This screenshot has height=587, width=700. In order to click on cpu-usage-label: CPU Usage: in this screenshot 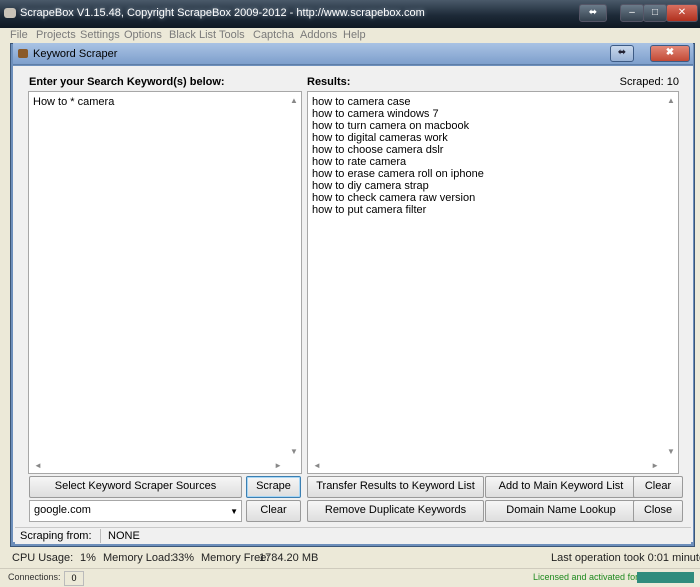, I will do `click(43, 558)`.